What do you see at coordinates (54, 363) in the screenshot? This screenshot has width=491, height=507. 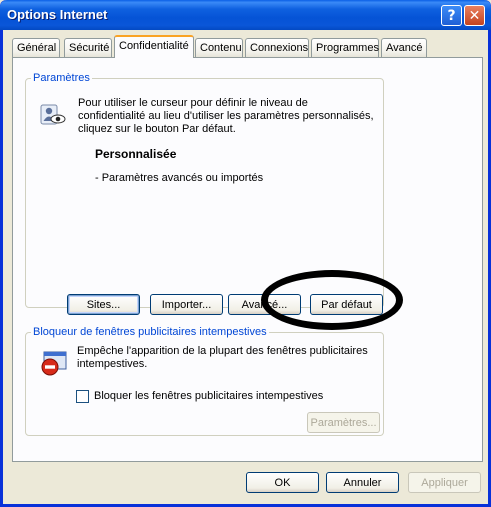 I see `popup-blocker-icon` at bounding box center [54, 363].